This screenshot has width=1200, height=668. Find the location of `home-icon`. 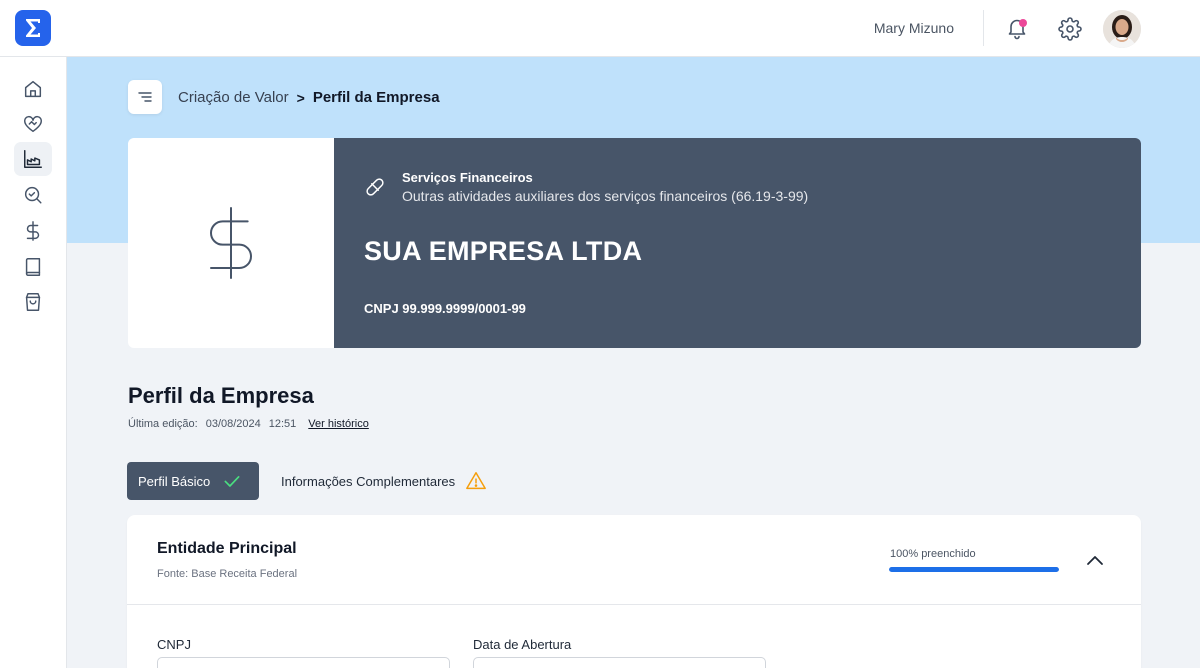

home-icon is located at coordinates (33, 89).